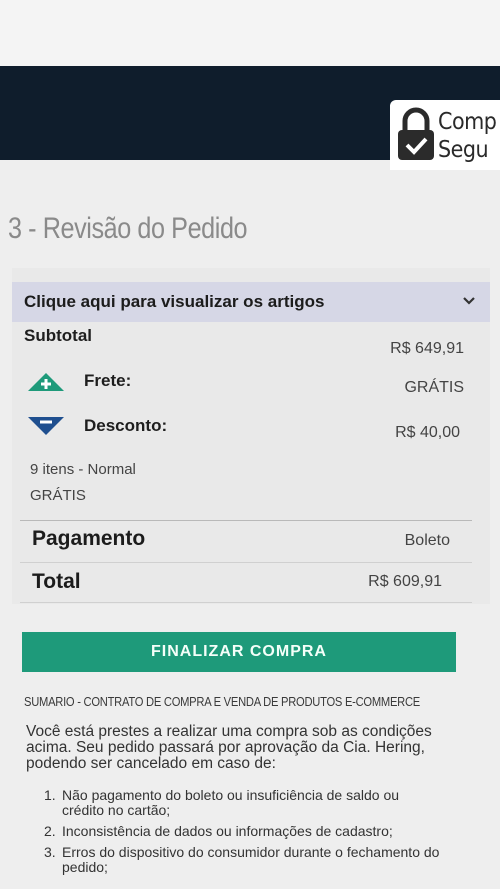  What do you see at coordinates (174, 301) in the screenshot?
I see `view-items-label: Clique aqui para visualizar os artigos` at bounding box center [174, 301].